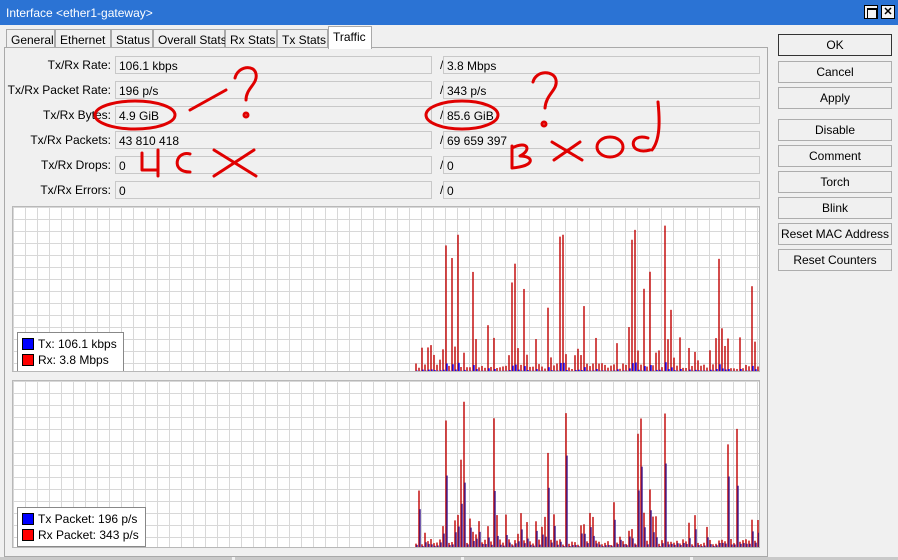  Describe the element at coordinates (601, 190) in the screenshot. I see `rx-errors-field: 0` at that location.